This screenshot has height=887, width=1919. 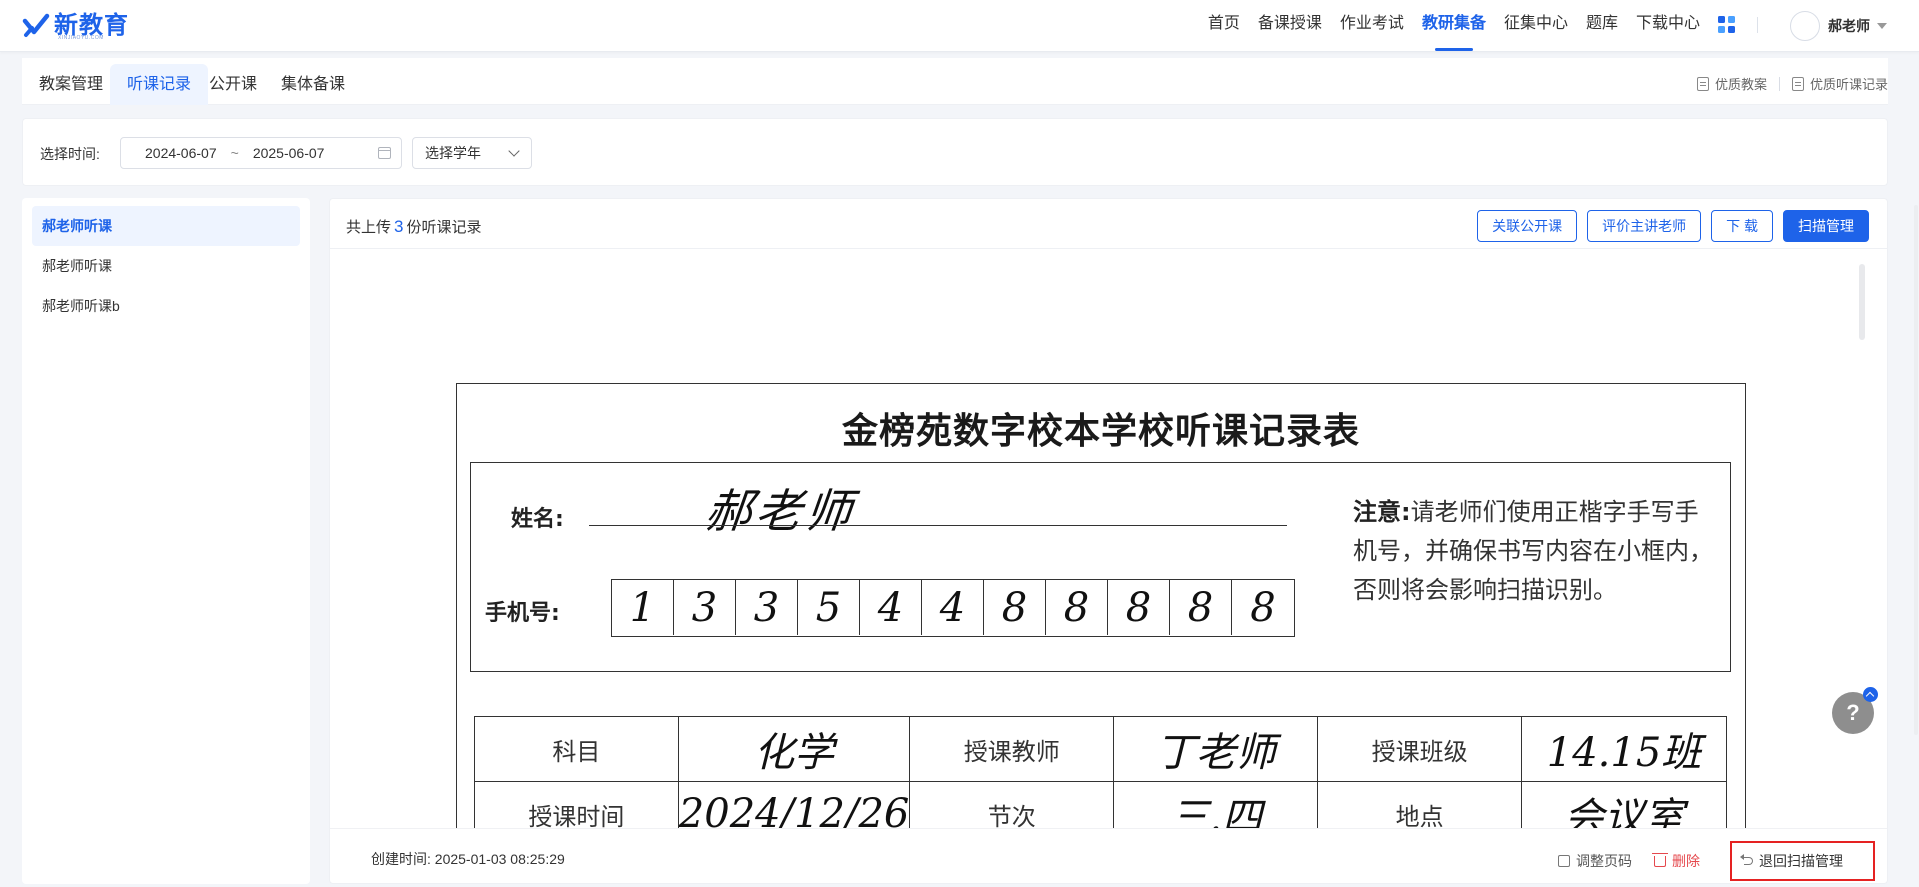 I want to click on chevron-down-icon, so click(x=514, y=151).